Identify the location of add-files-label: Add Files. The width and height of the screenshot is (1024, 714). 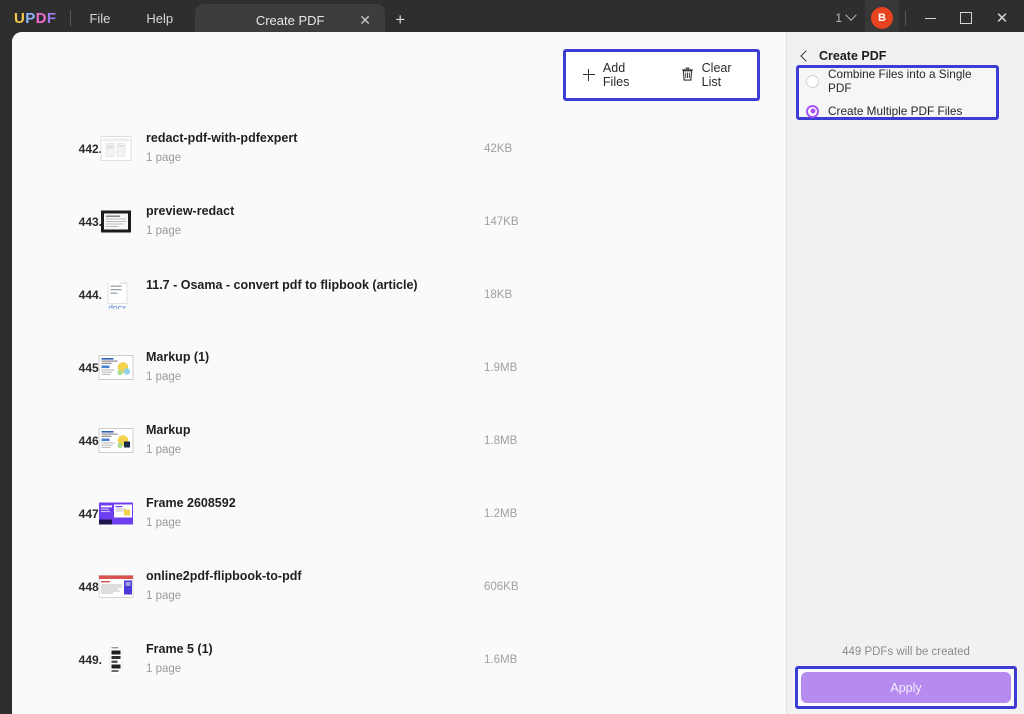
(616, 75).